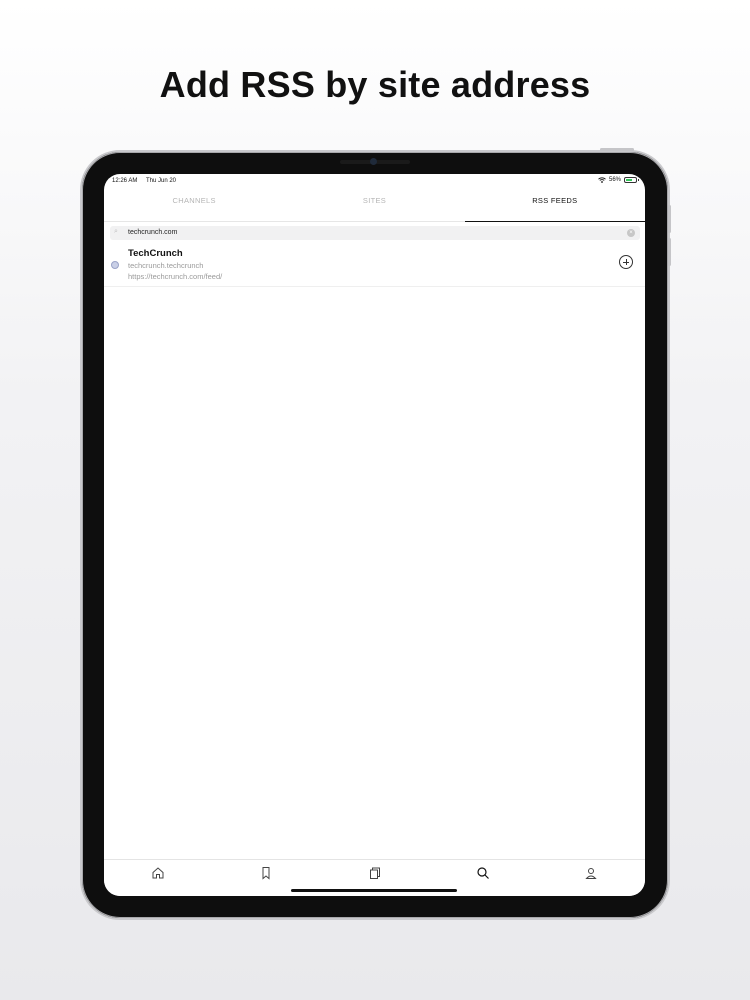 The height and width of the screenshot is (1000, 750). I want to click on tab-sites: SITES, so click(374, 204).